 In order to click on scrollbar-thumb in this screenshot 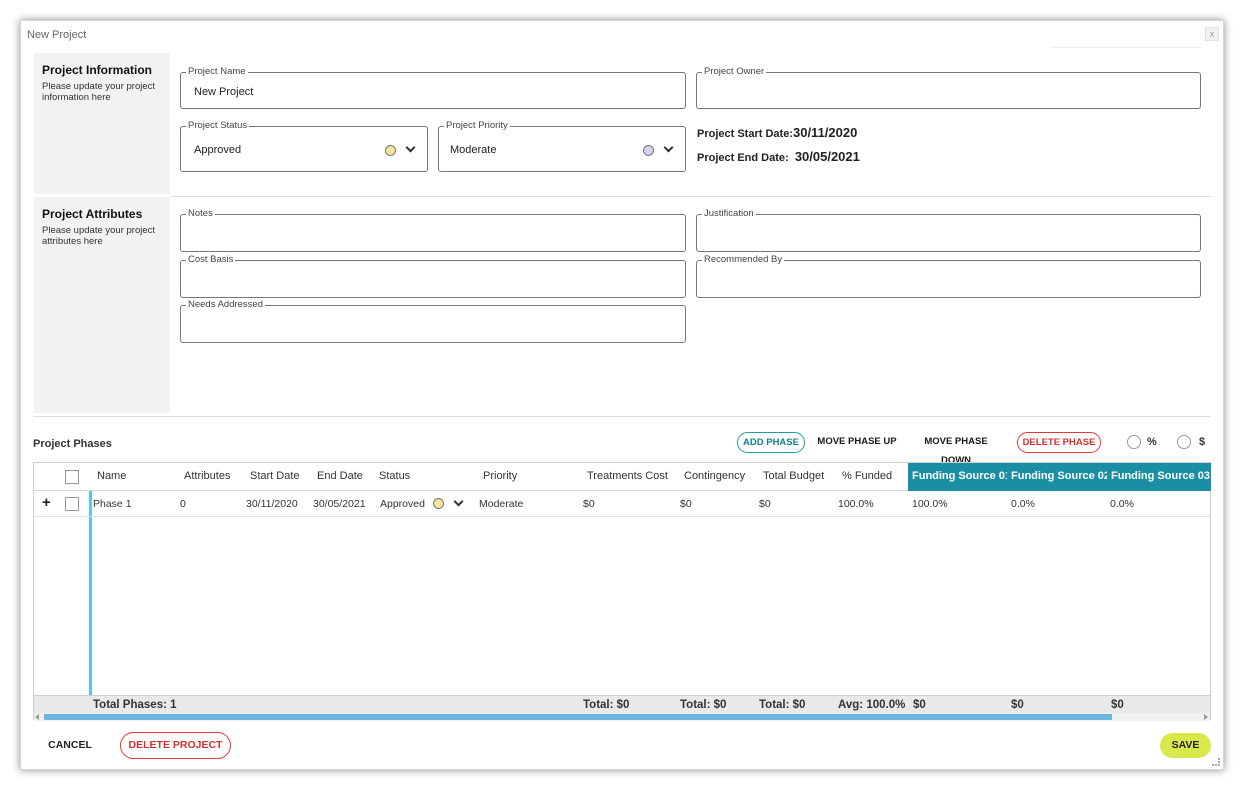, I will do `click(578, 717)`.